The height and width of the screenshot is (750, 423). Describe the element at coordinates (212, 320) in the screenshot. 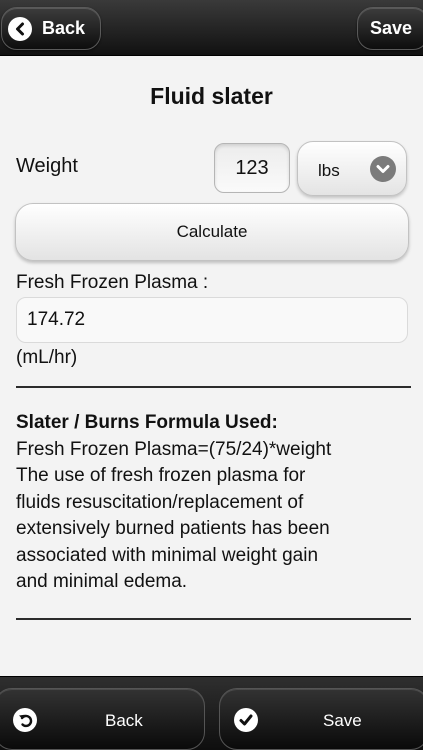

I see `result-field: 174.72` at that location.